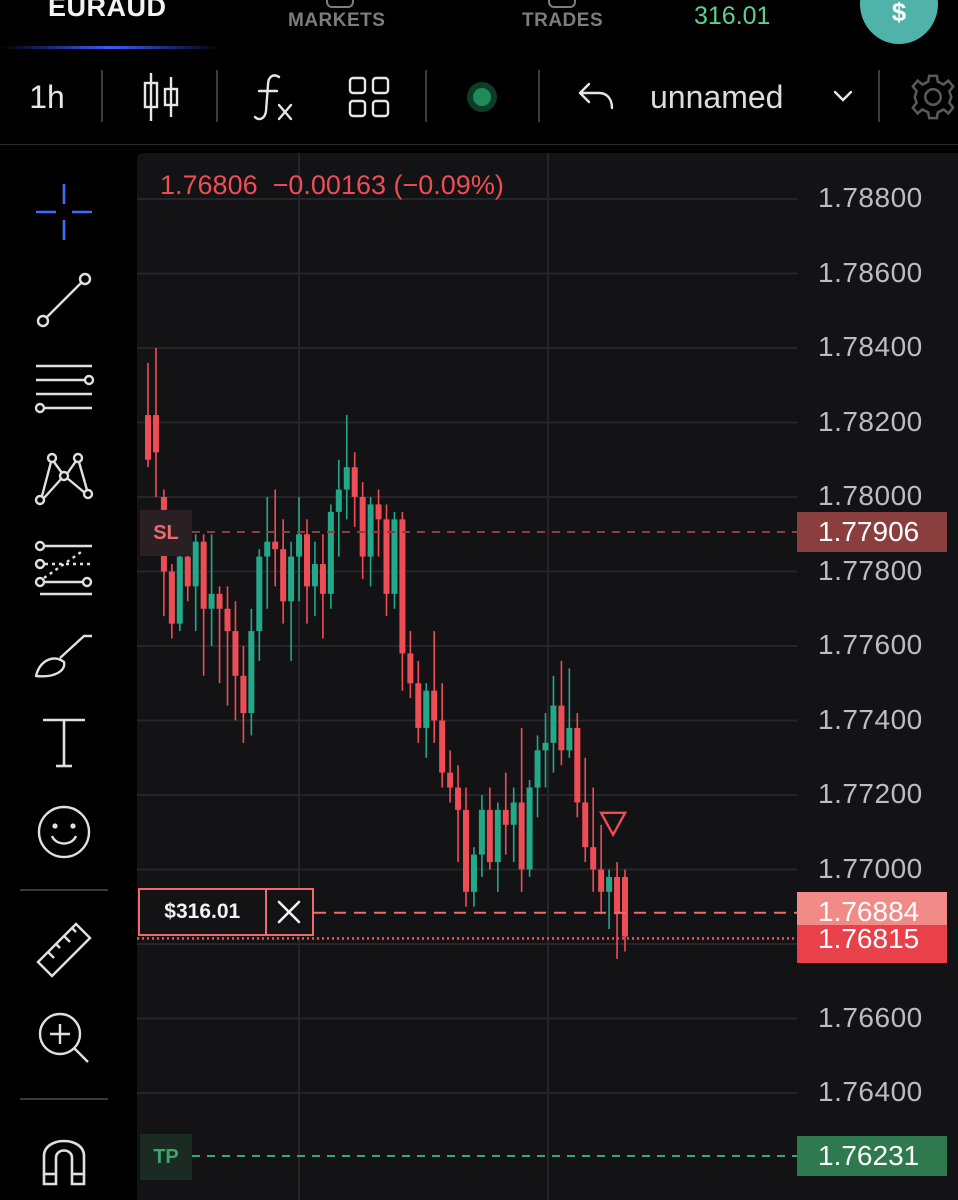 This screenshot has width=958, height=1200. What do you see at coordinates (870, 197) in the screenshot?
I see `y-axis-tick-label: 1.78800` at bounding box center [870, 197].